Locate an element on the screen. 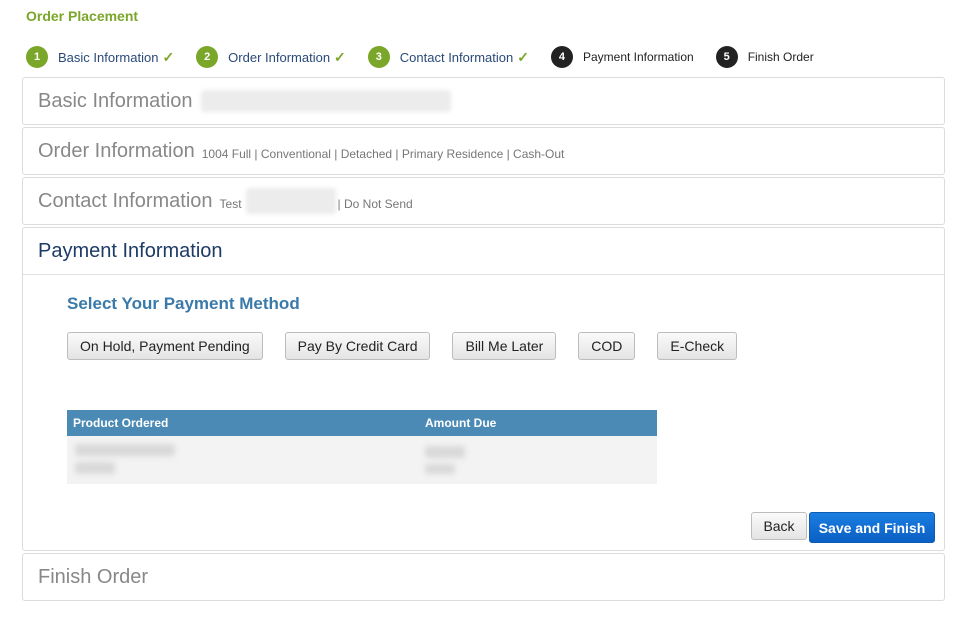  table-header: Product Ordered Amount Due is located at coordinates (362, 423).